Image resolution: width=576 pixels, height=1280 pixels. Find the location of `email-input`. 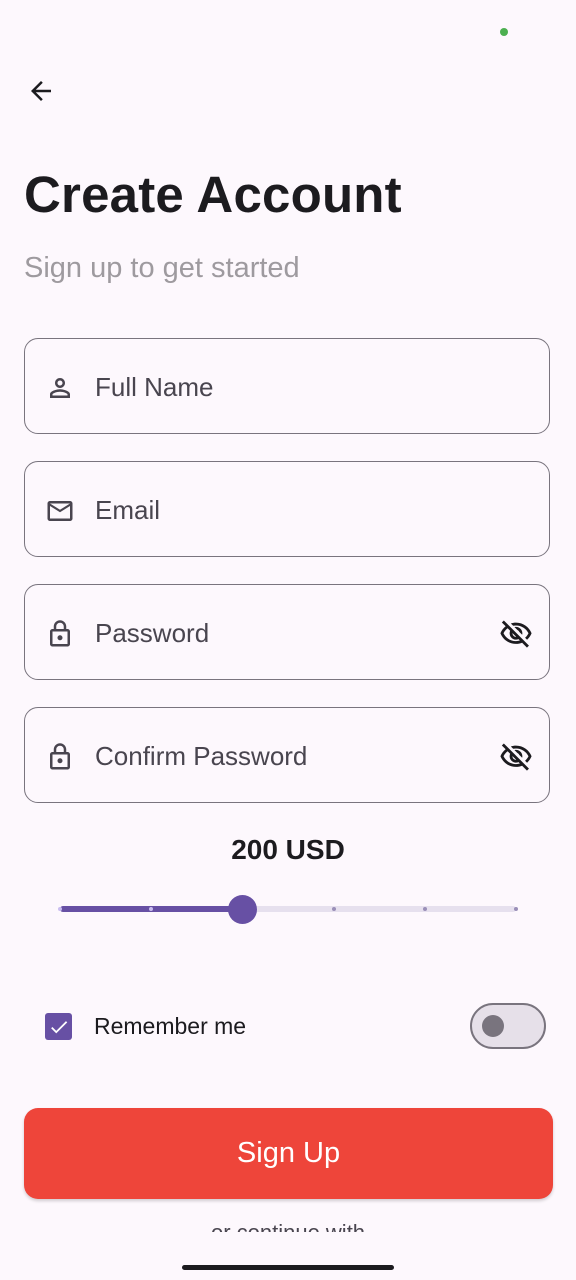

email-input is located at coordinates (285, 510).